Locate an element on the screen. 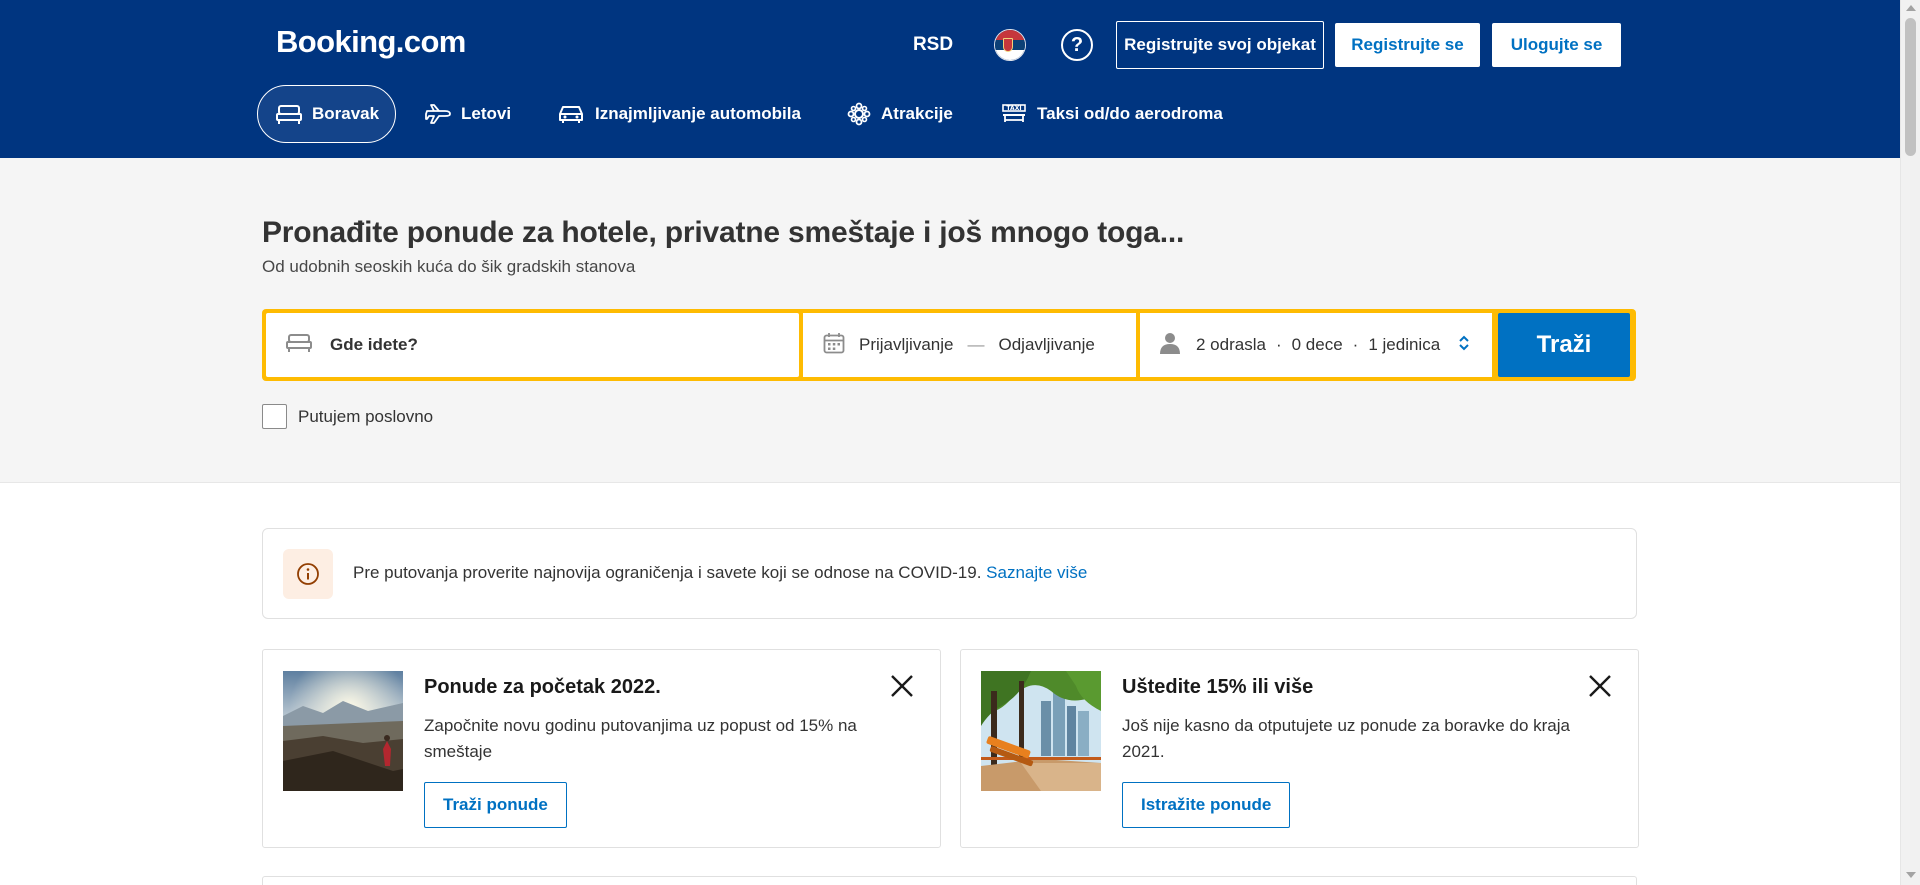 The image size is (1920, 885). promo-title: Uštedite 15% ili više is located at coordinates (1218, 687).